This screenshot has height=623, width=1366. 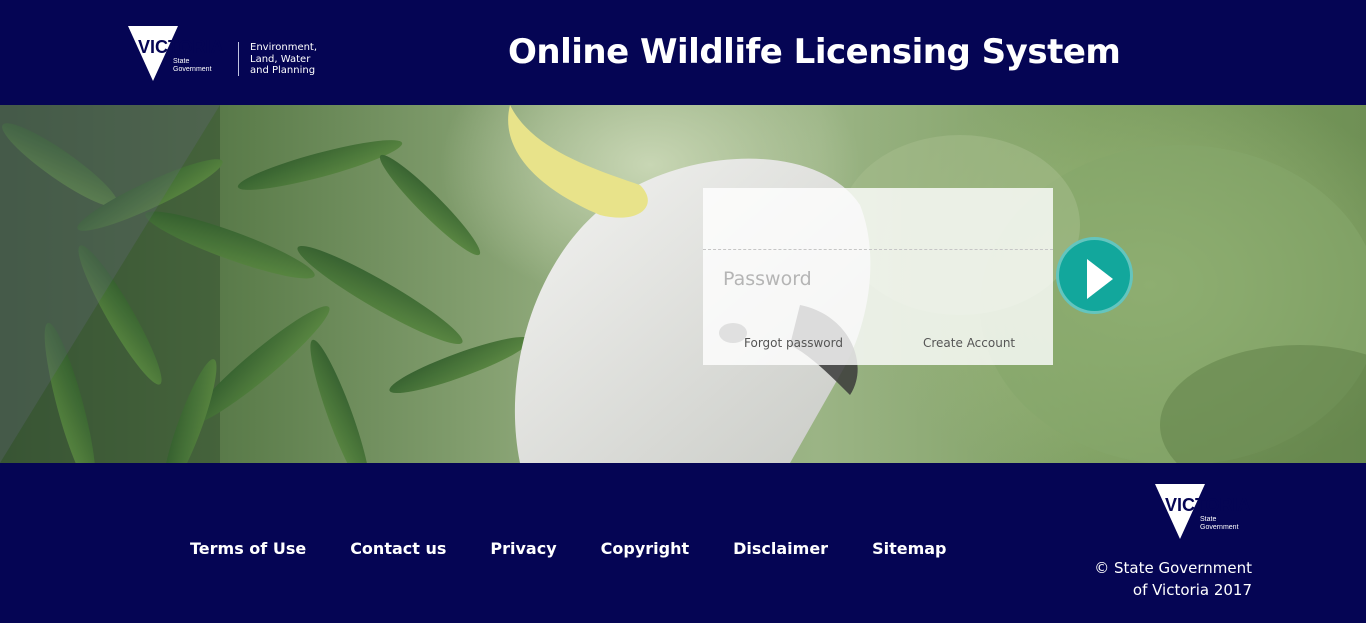 What do you see at coordinates (238, 59) in the screenshot?
I see `logo-divider` at bounding box center [238, 59].